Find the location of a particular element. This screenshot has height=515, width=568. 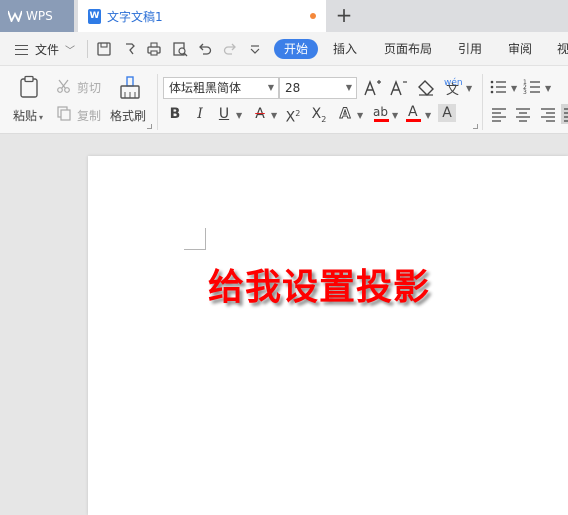

wps-tab-label: WPS is located at coordinates (39, 16).